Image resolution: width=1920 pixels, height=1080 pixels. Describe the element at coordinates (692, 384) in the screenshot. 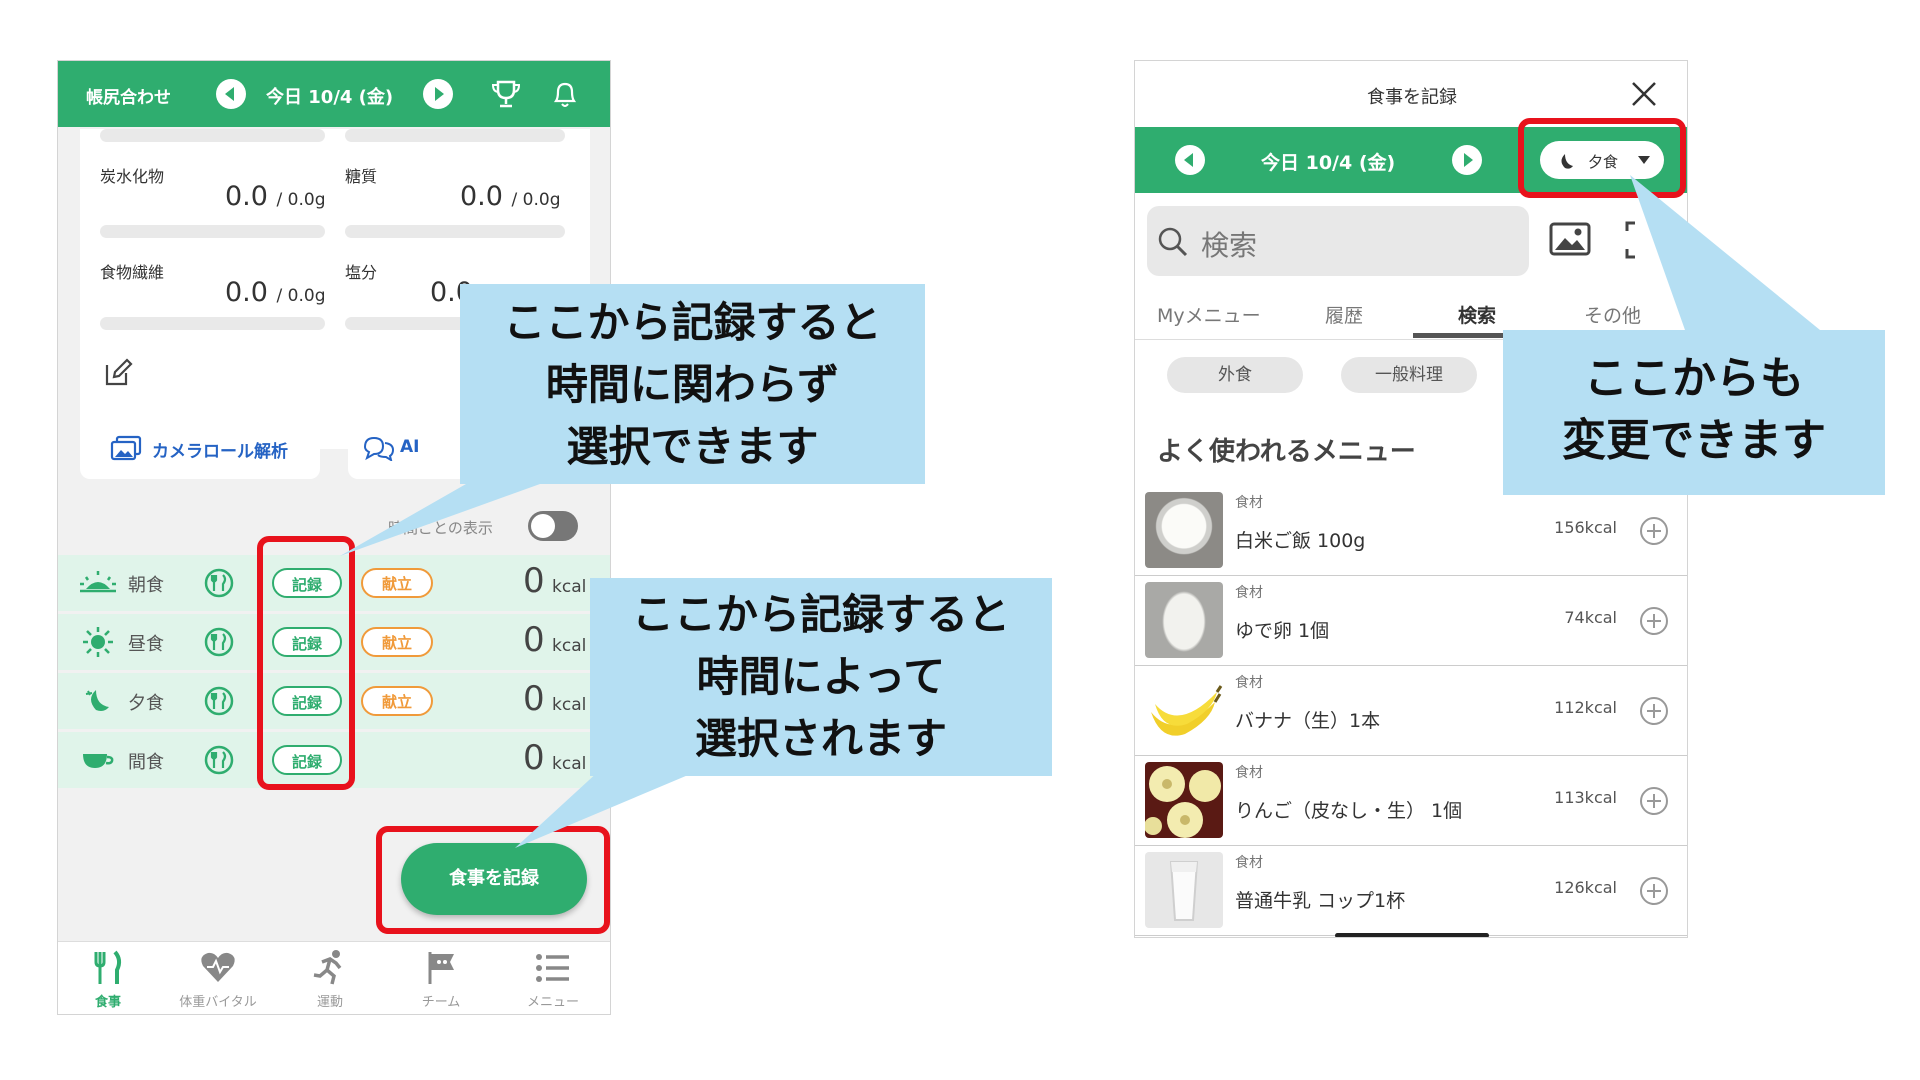

I see `callout-any-time: ここから記録すると 時間に関わらず 選択できます` at that location.